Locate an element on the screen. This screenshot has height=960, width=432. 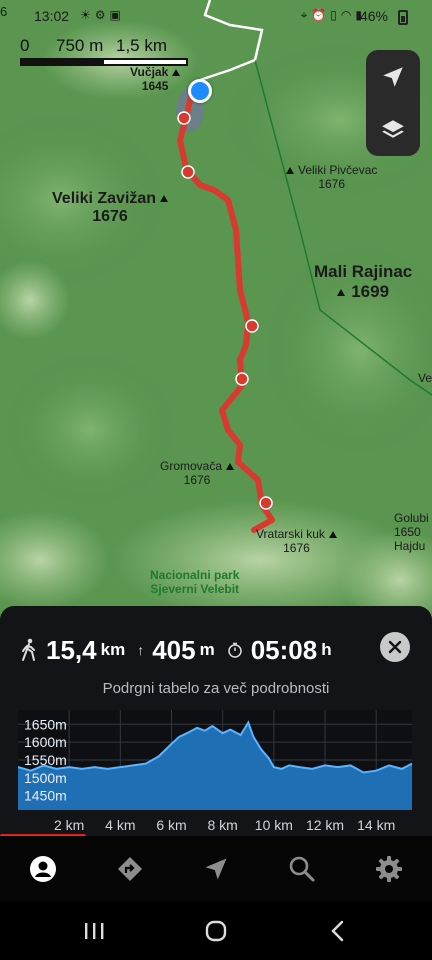
map-controls is located at coordinates (393, 103).